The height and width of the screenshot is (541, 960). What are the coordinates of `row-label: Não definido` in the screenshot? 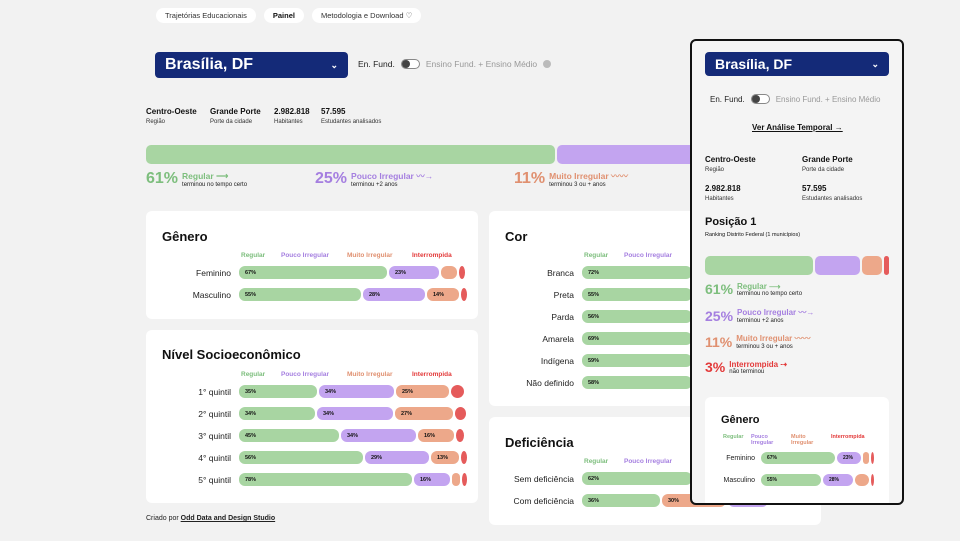 It's located at (550, 383).